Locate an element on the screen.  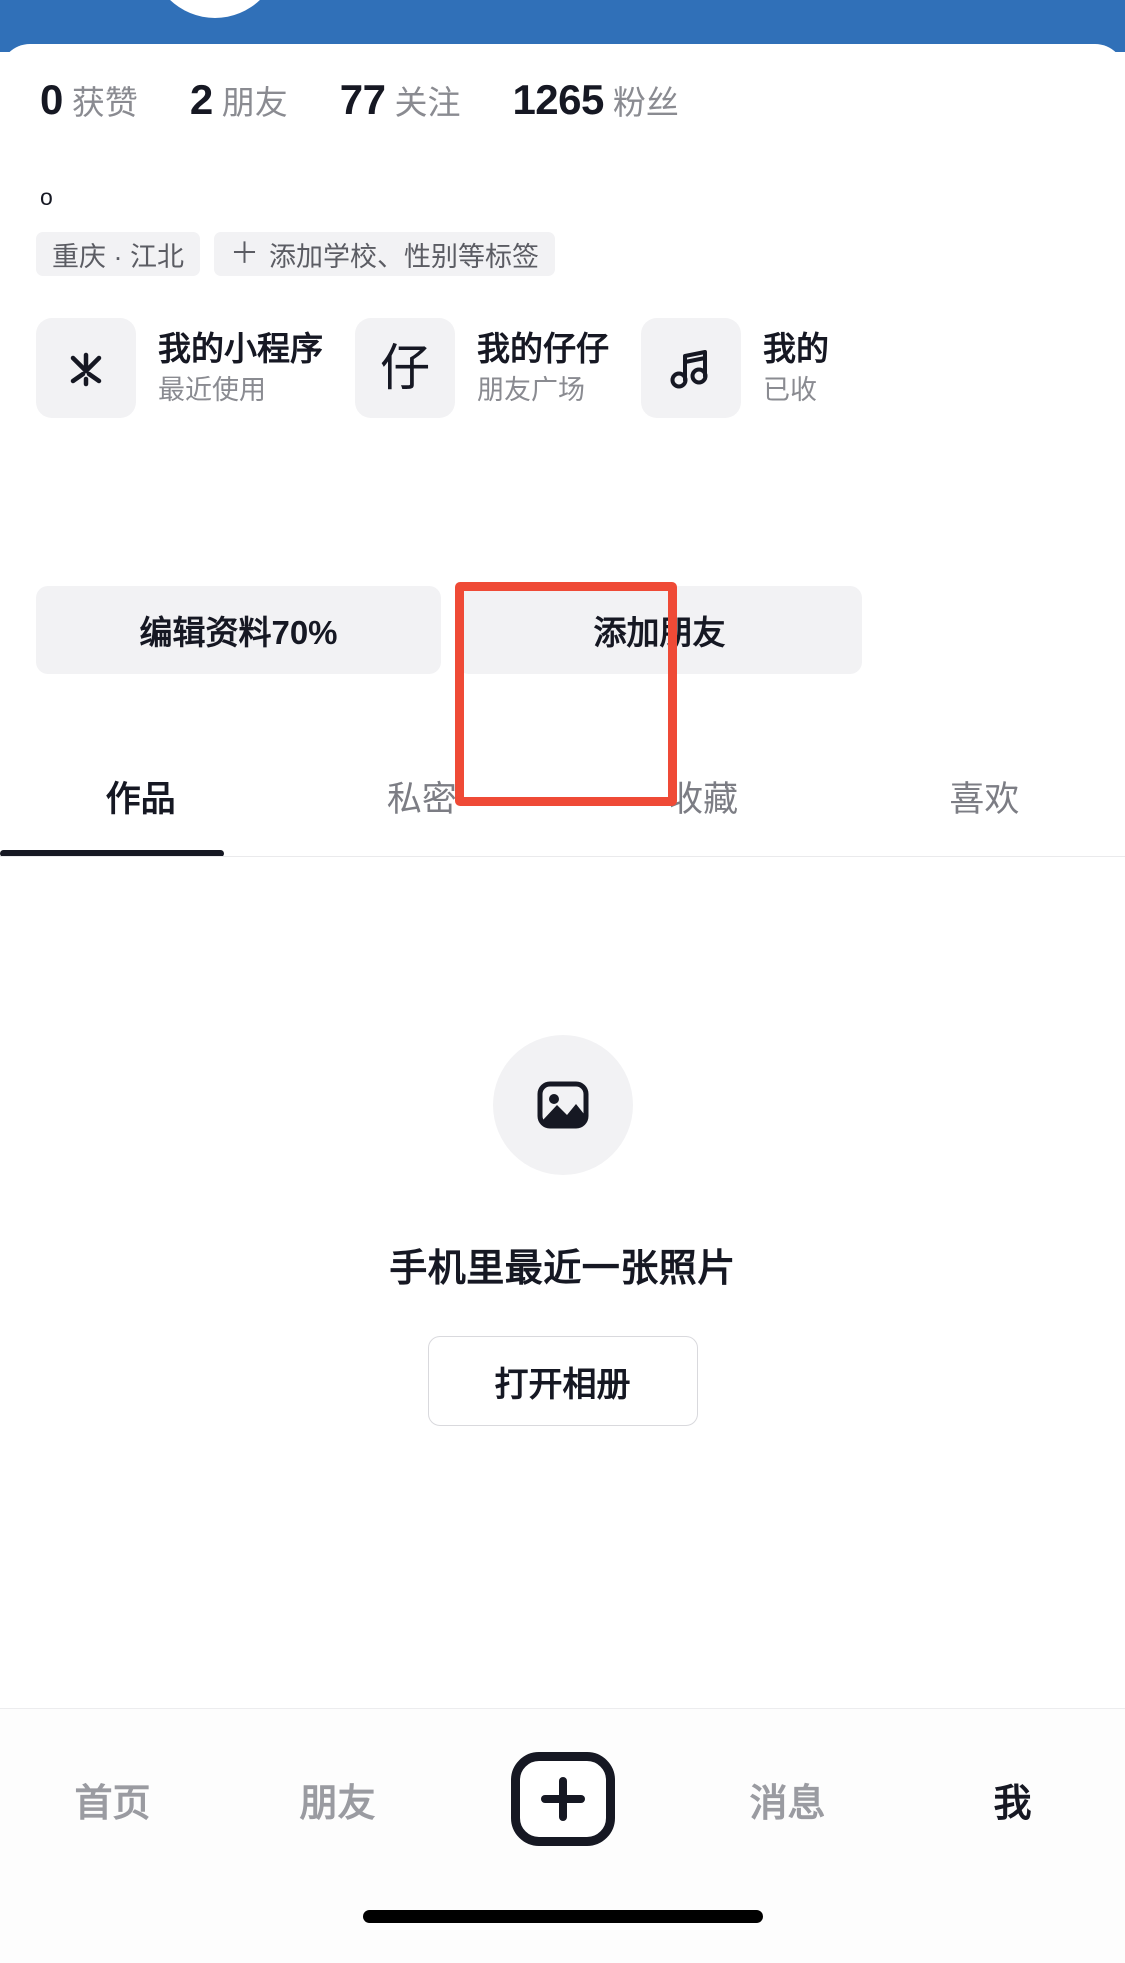
home-indicator is located at coordinates (562, 1916).